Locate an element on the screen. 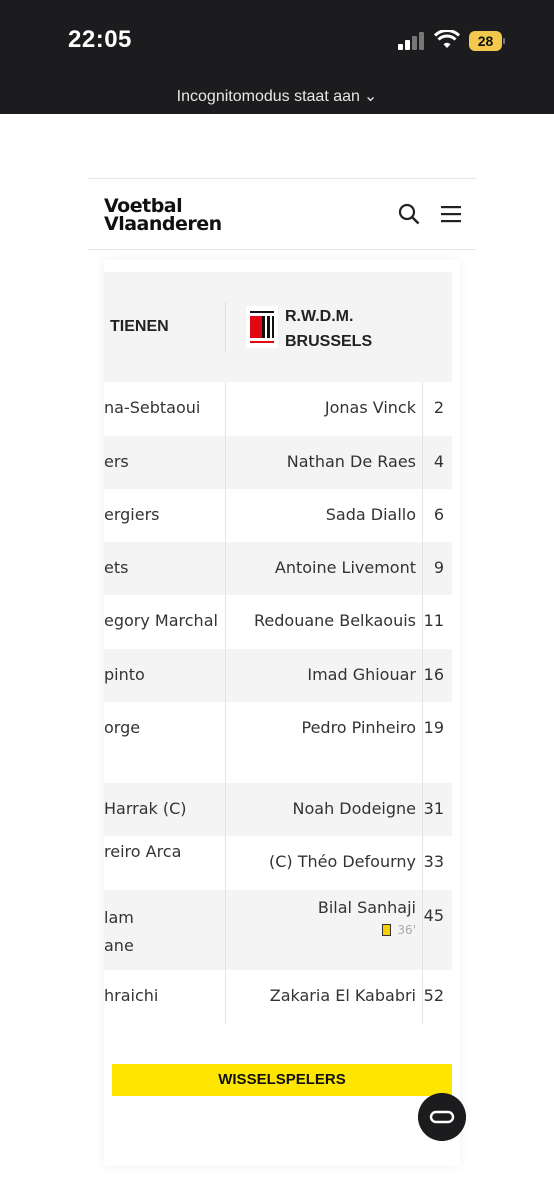  chevron-down-icon: ⌄ is located at coordinates (370, 96).